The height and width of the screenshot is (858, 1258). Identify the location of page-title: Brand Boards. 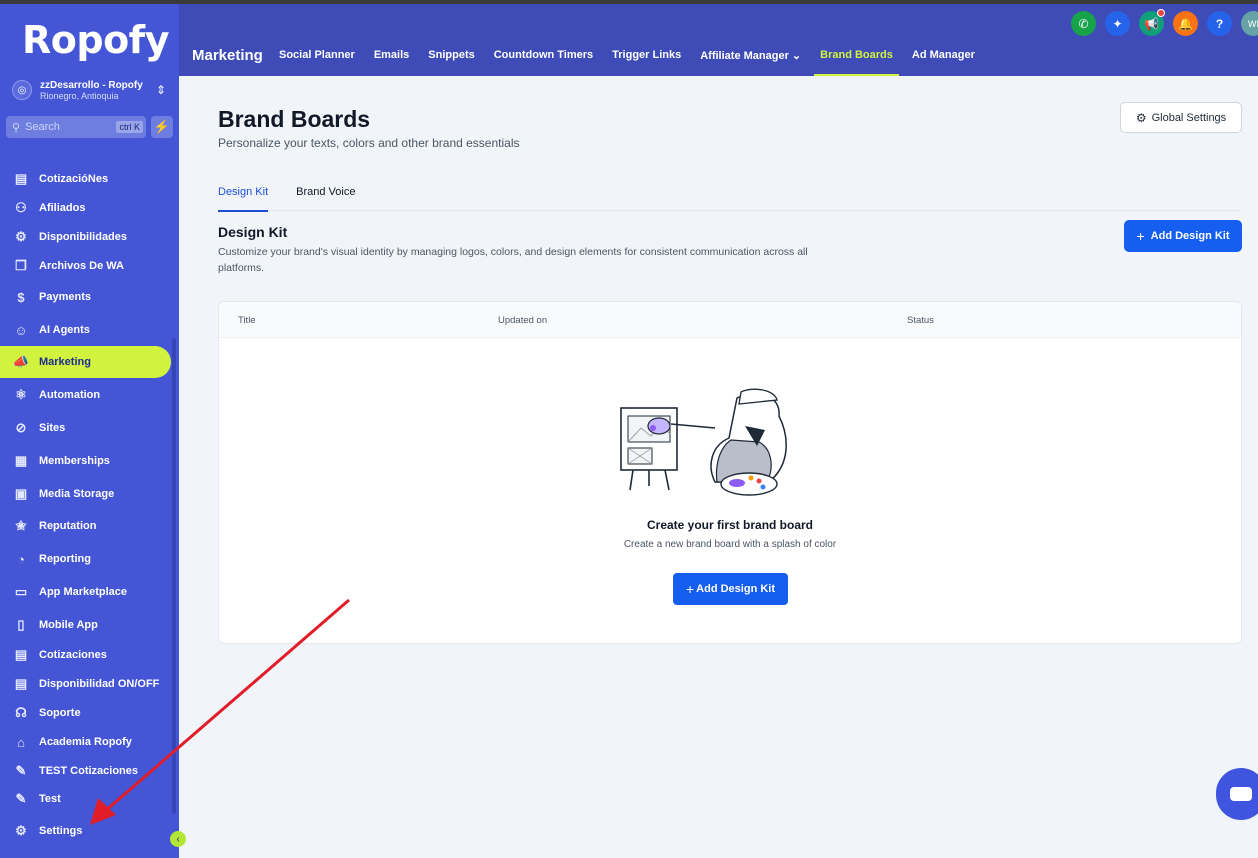
(294, 119).